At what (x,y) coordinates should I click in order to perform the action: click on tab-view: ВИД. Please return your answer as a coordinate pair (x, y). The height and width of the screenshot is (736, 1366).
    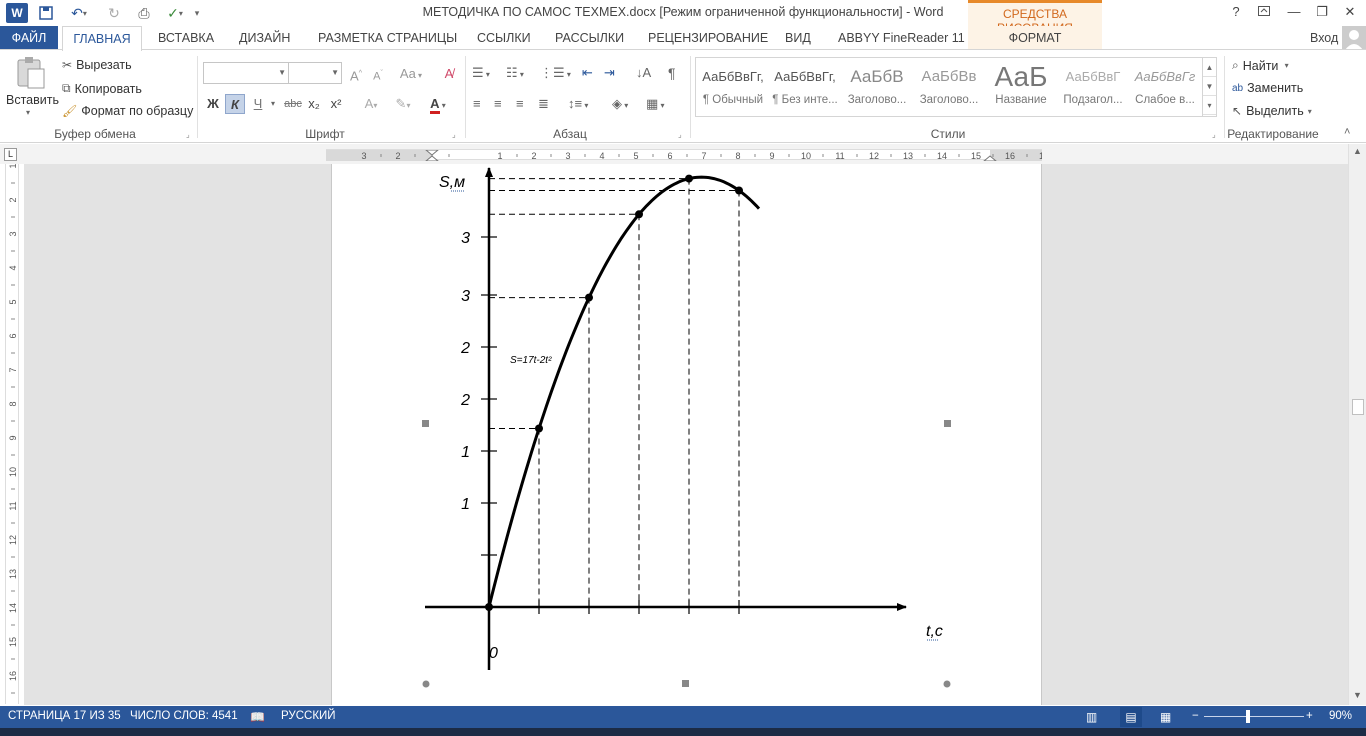
    Looking at the image, I should click on (798, 38).